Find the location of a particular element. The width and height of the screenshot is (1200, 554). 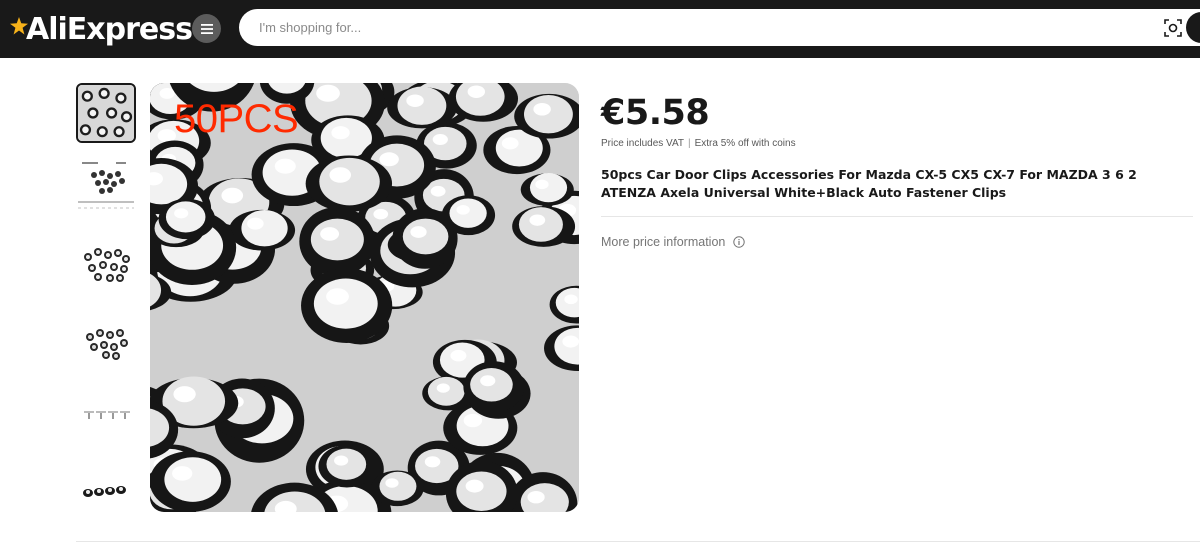

product-price: €5.58 is located at coordinates (655, 113).